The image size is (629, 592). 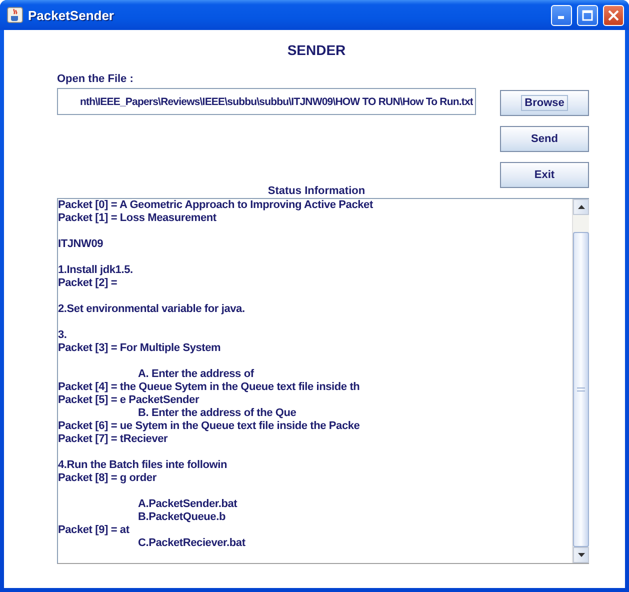 What do you see at coordinates (95, 270) in the screenshot?
I see `status-line: 1.Install jdk1.5.` at bounding box center [95, 270].